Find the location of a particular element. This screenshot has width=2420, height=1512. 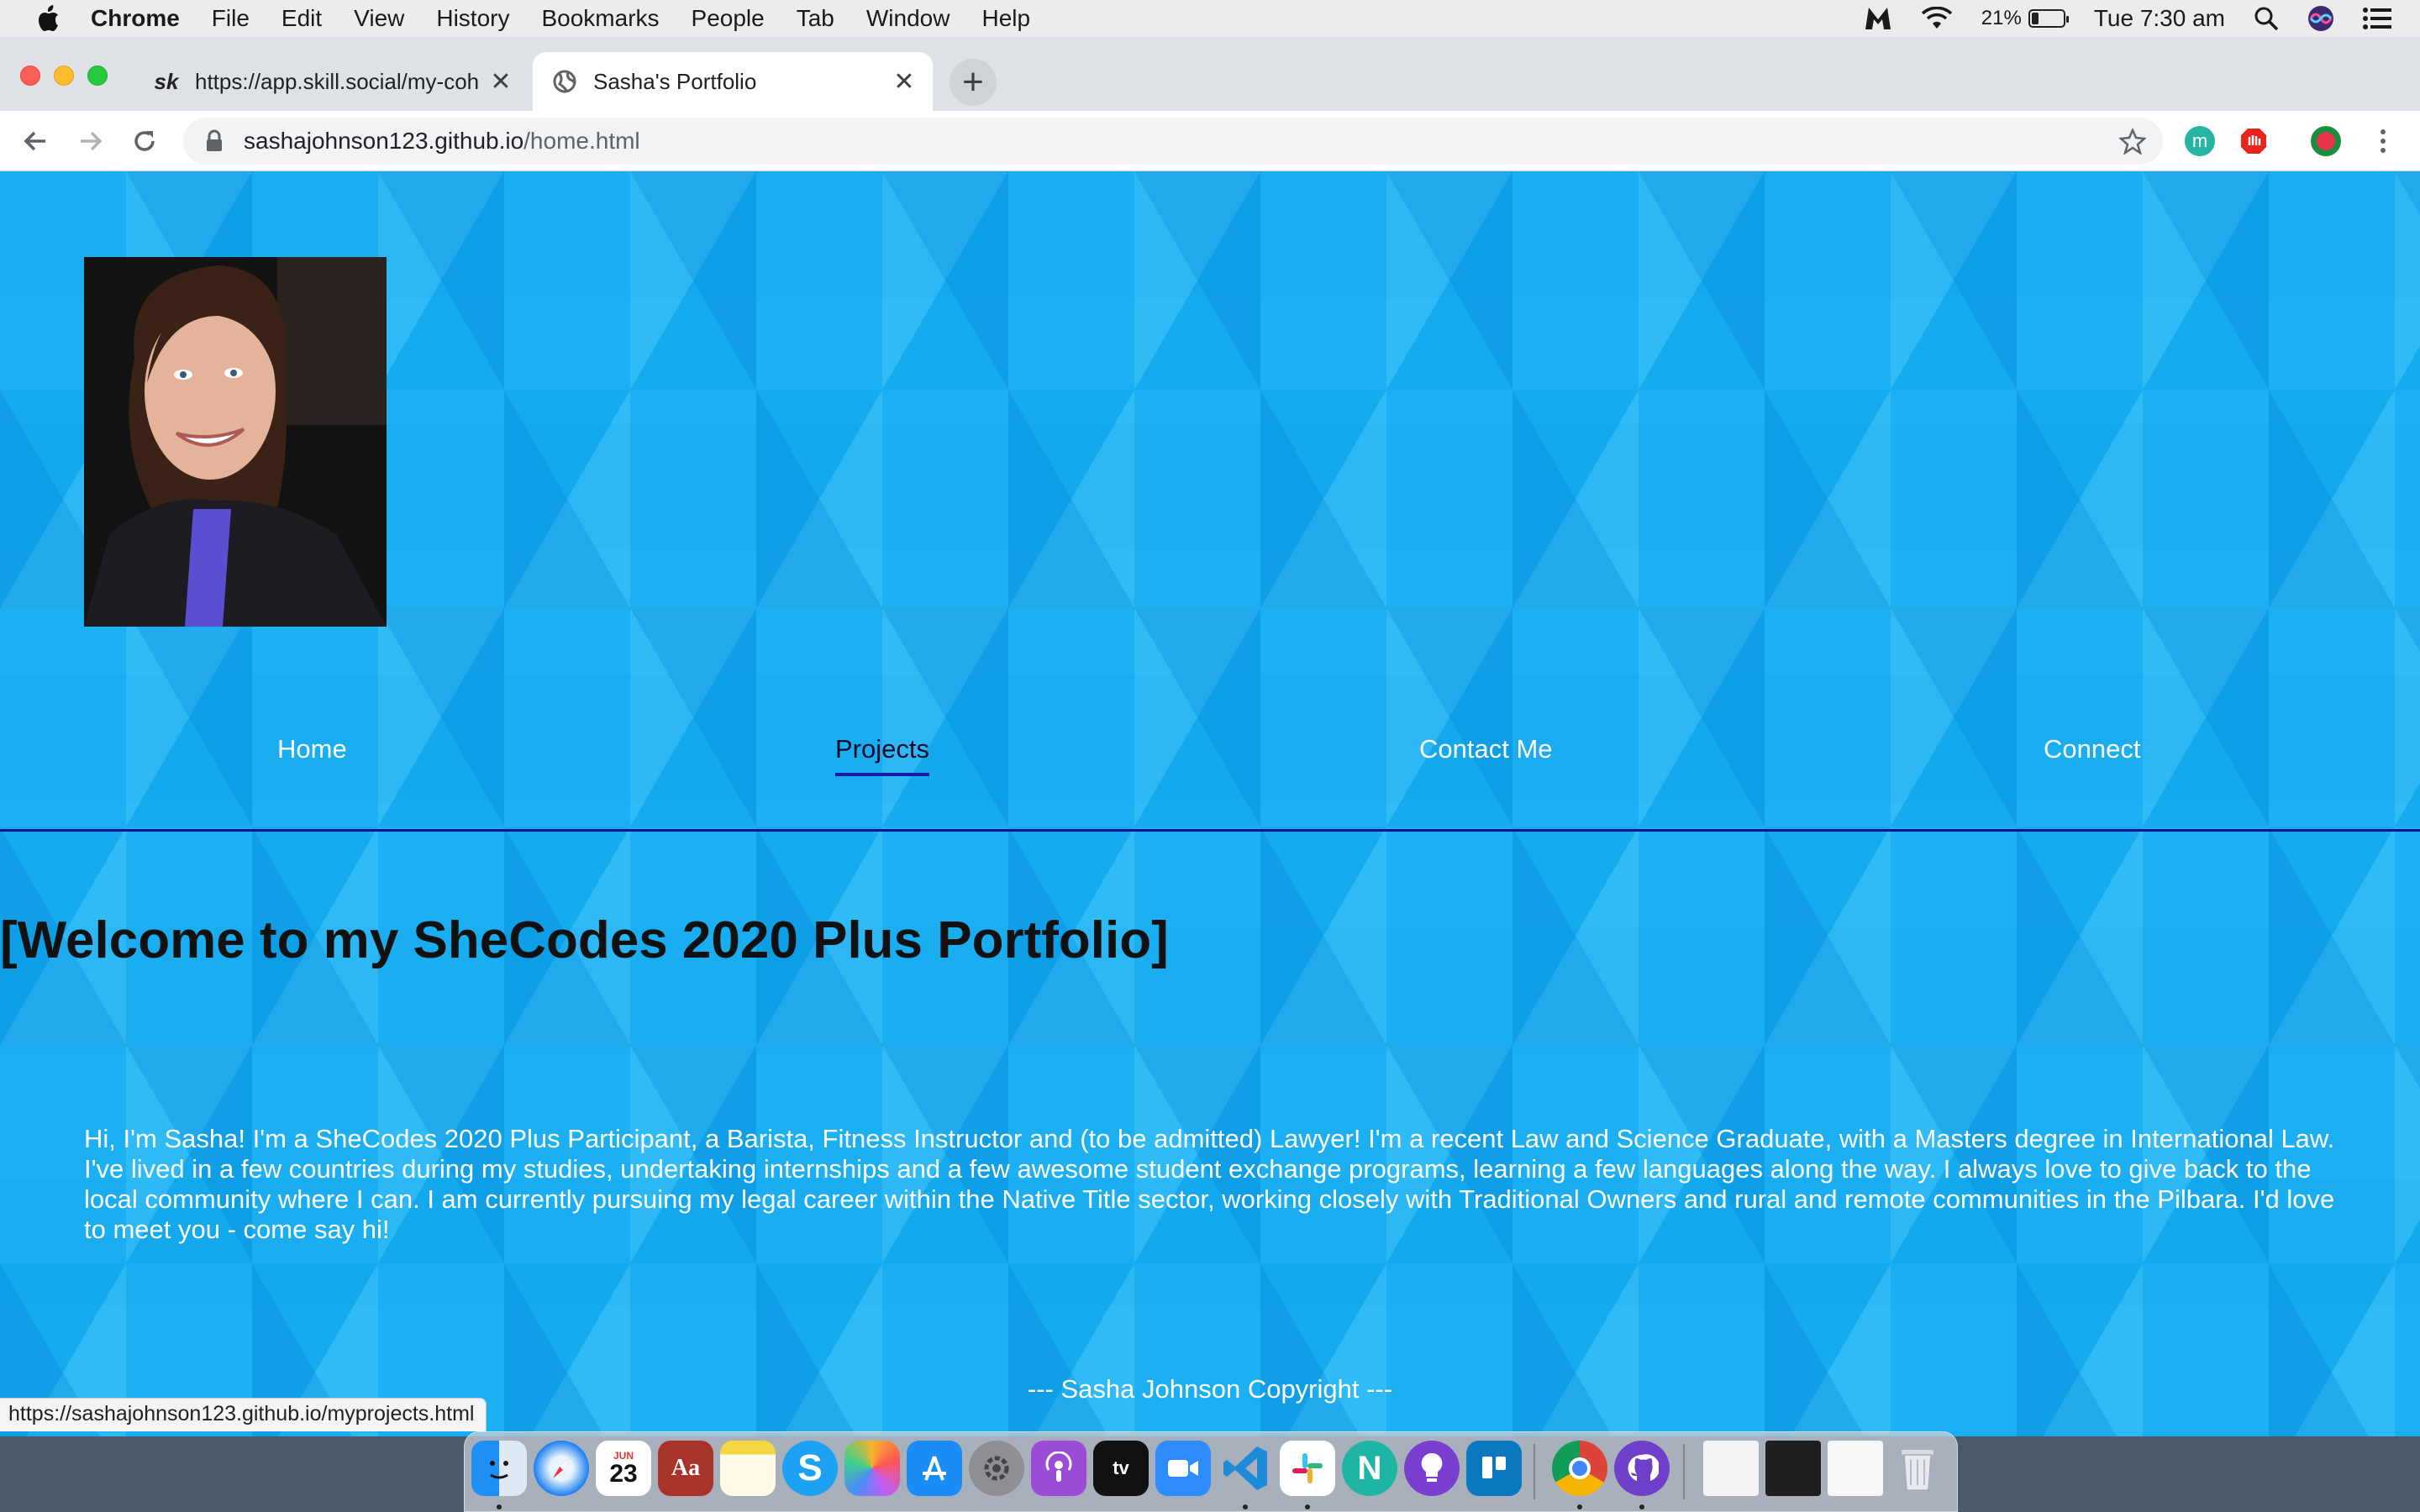

siri-icon is located at coordinates (2321, 18).